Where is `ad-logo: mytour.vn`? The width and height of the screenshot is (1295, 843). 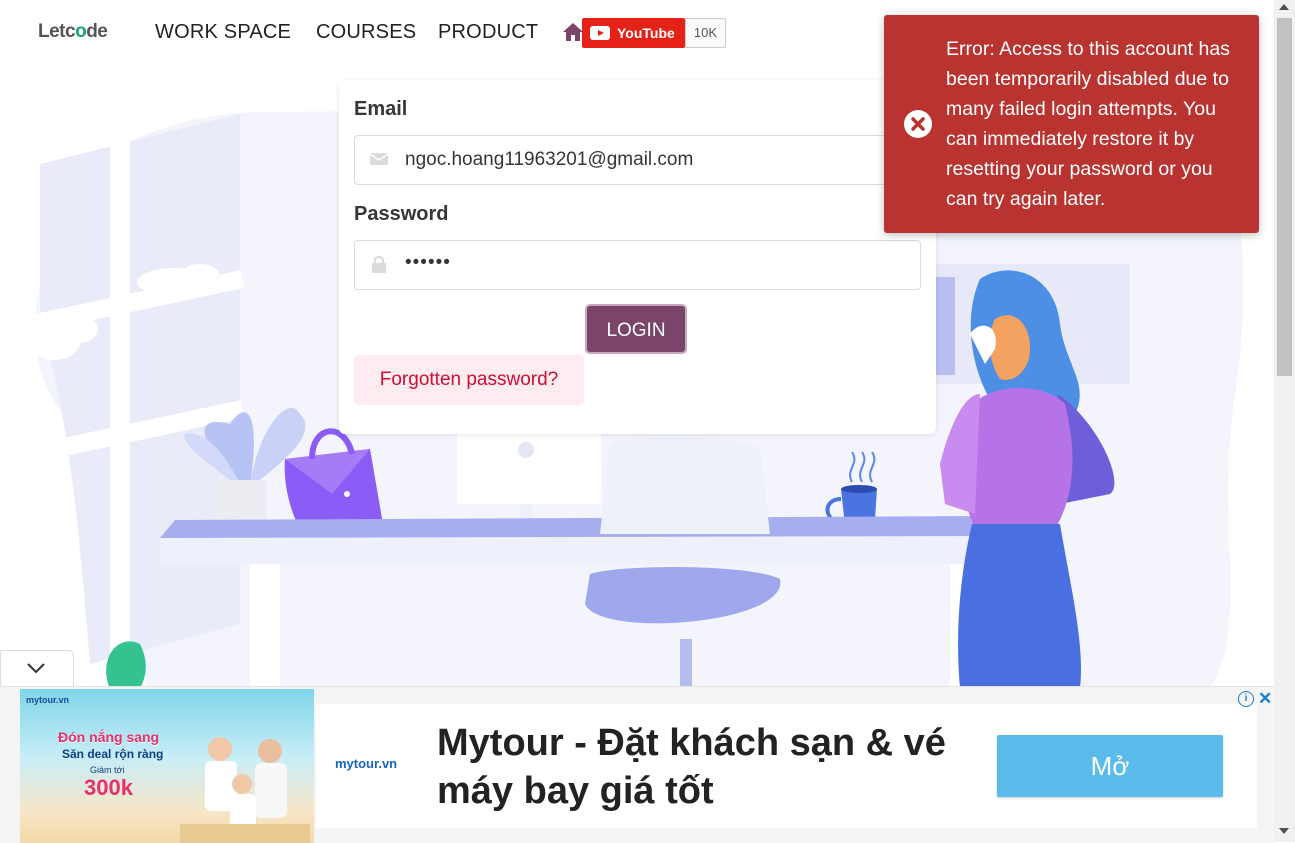
ad-logo: mytour.vn is located at coordinates (366, 763).